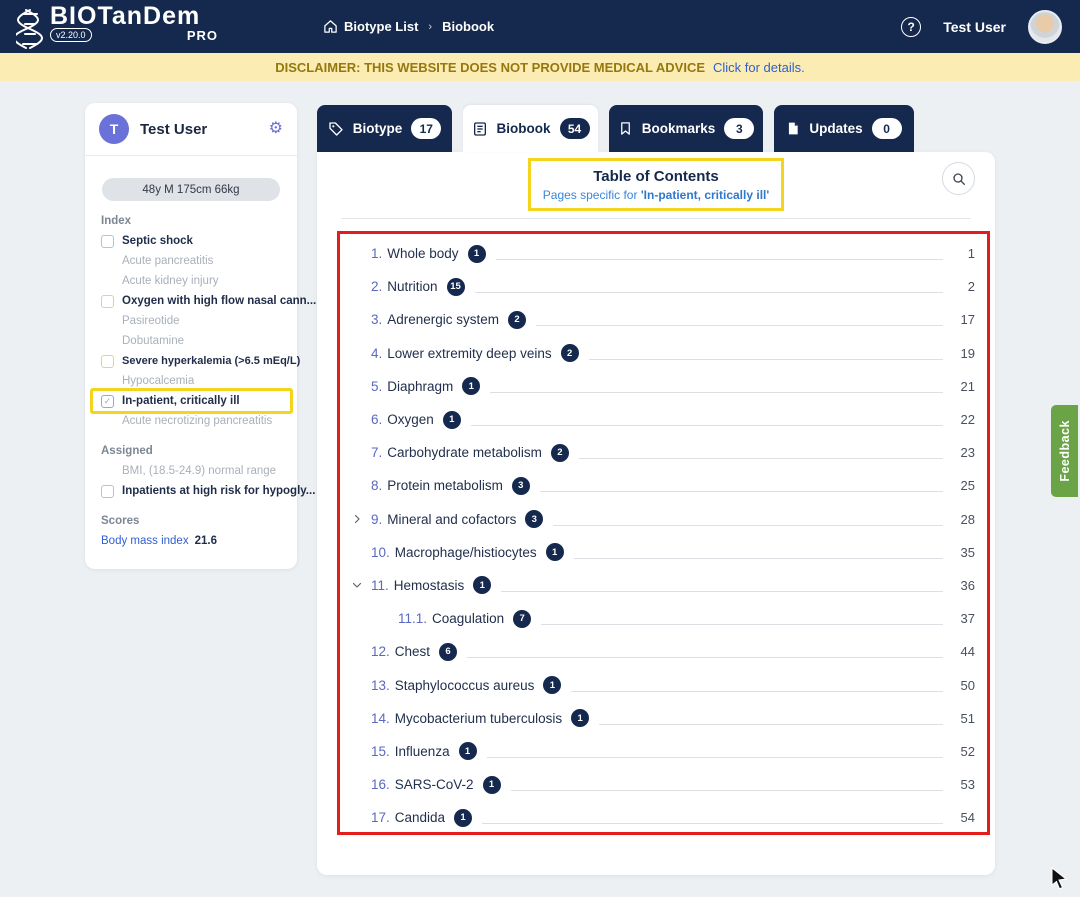 This screenshot has width=1080, height=897. Describe the element at coordinates (967, 751) in the screenshot. I see `page-number: 52` at that location.